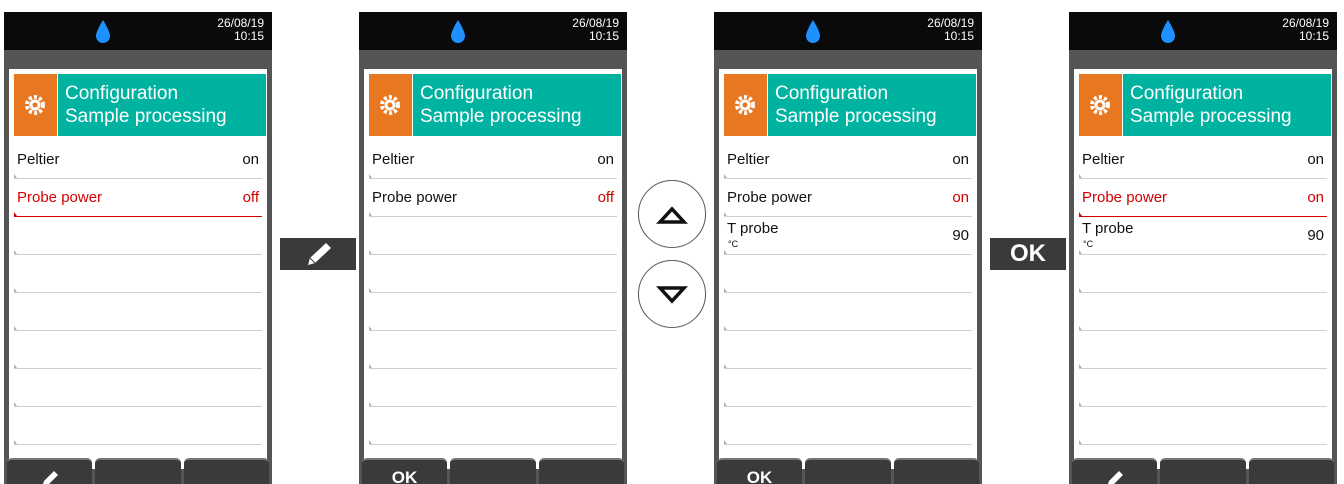 The width and height of the screenshot is (1344, 484). What do you see at coordinates (605, 197) in the screenshot?
I see `row-value-editing: off` at bounding box center [605, 197].